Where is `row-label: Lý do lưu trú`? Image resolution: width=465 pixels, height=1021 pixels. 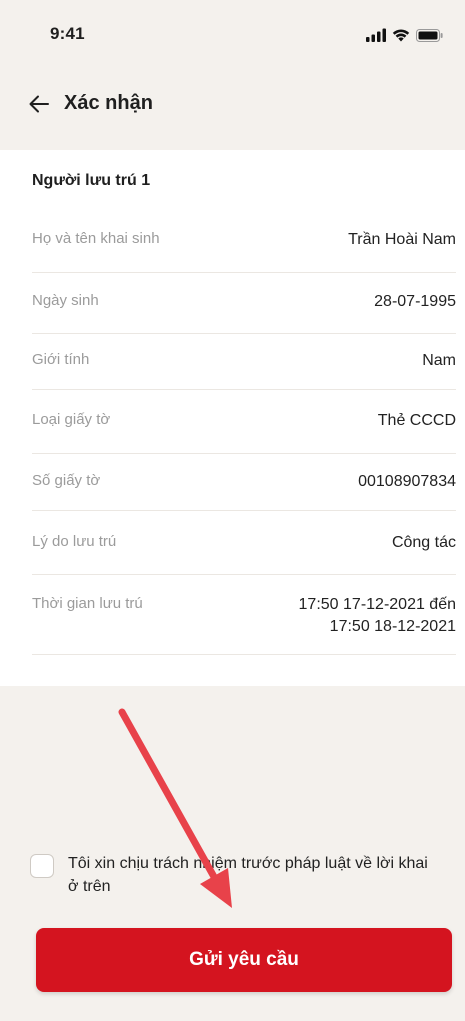 row-label: Lý do lưu trú is located at coordinates (74, 541).